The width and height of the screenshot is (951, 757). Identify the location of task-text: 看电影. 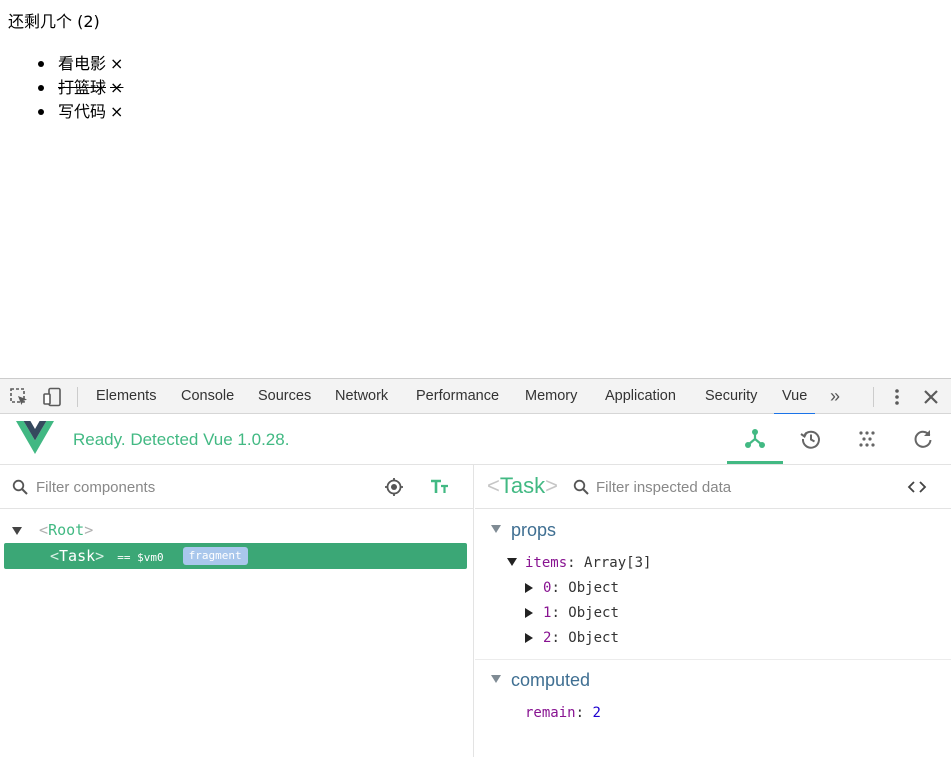
(82, 63).